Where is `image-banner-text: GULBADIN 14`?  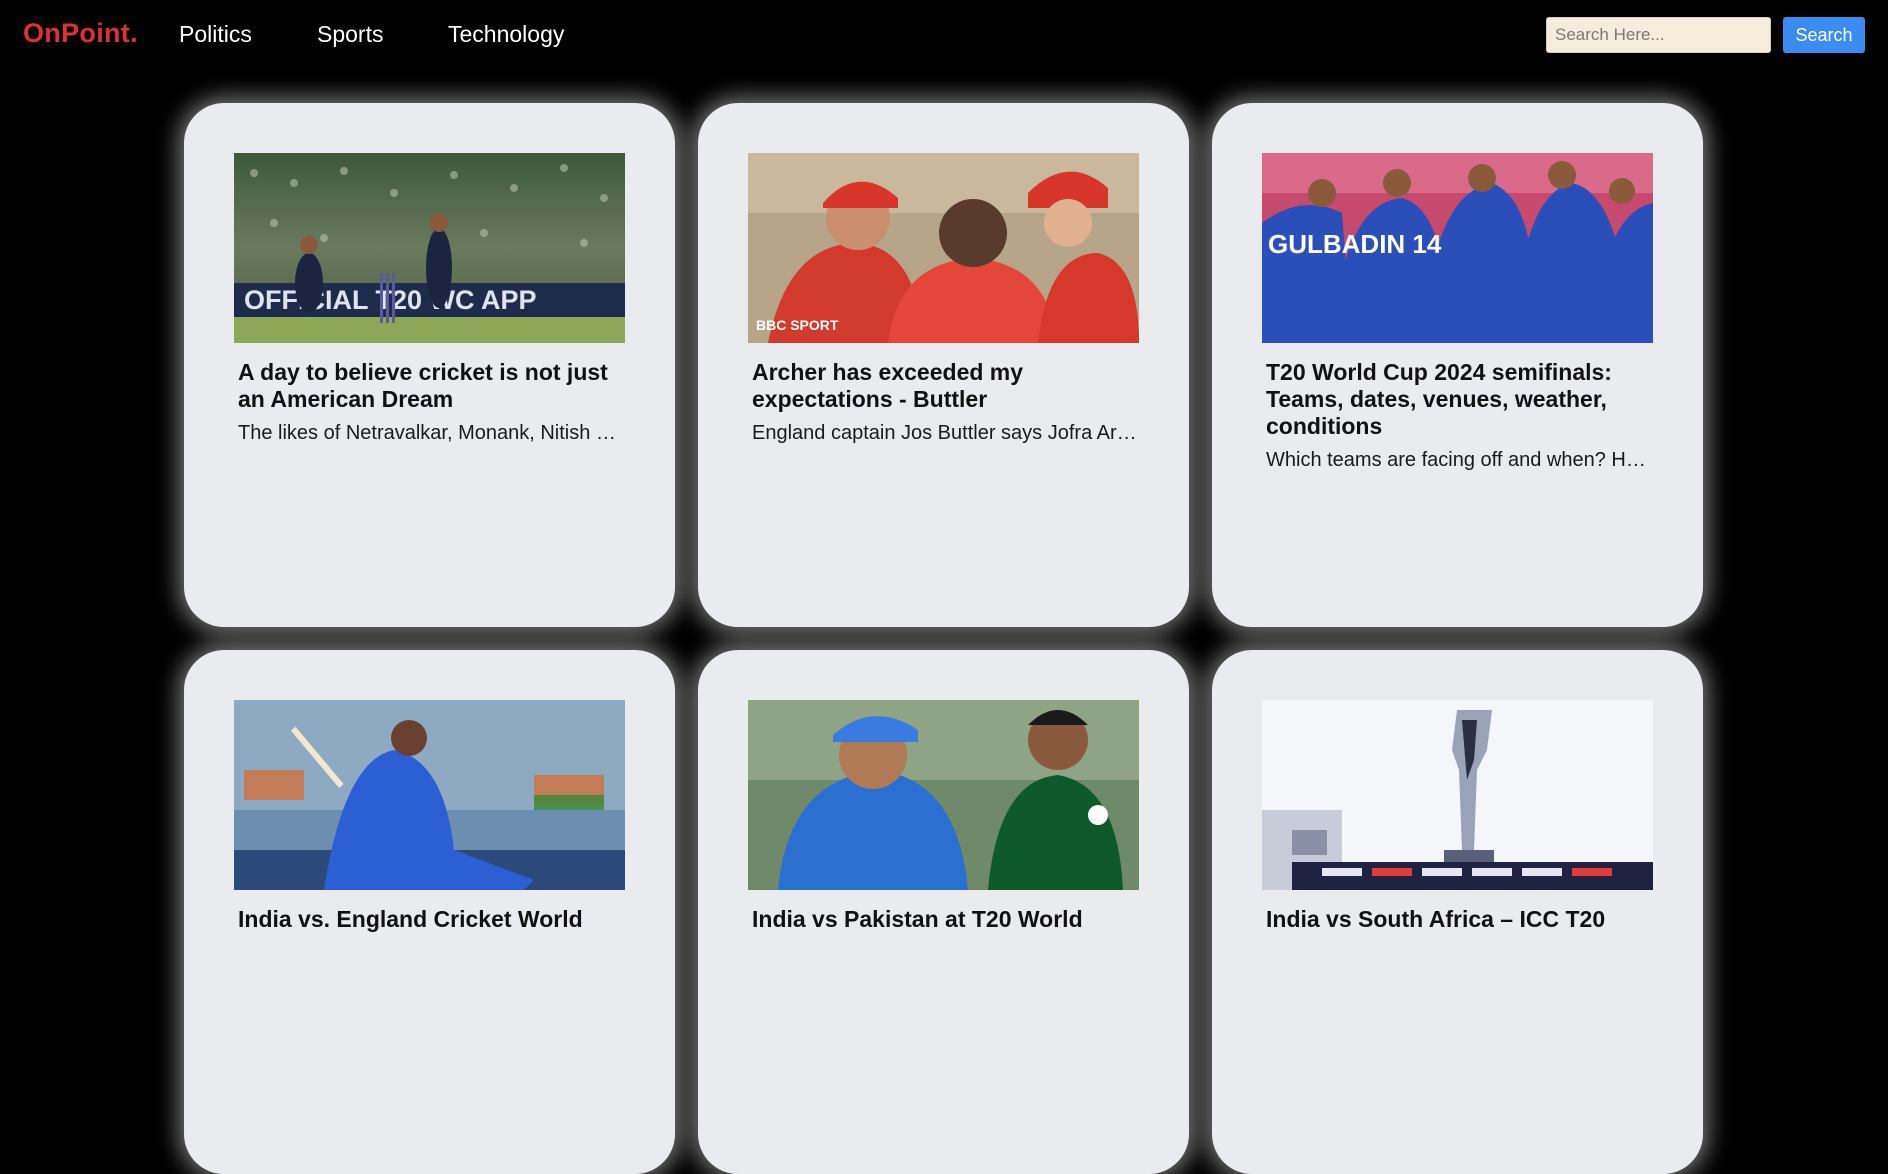 image-banner-text: GULBADIN 14 is located at coordinates (1355, 244).